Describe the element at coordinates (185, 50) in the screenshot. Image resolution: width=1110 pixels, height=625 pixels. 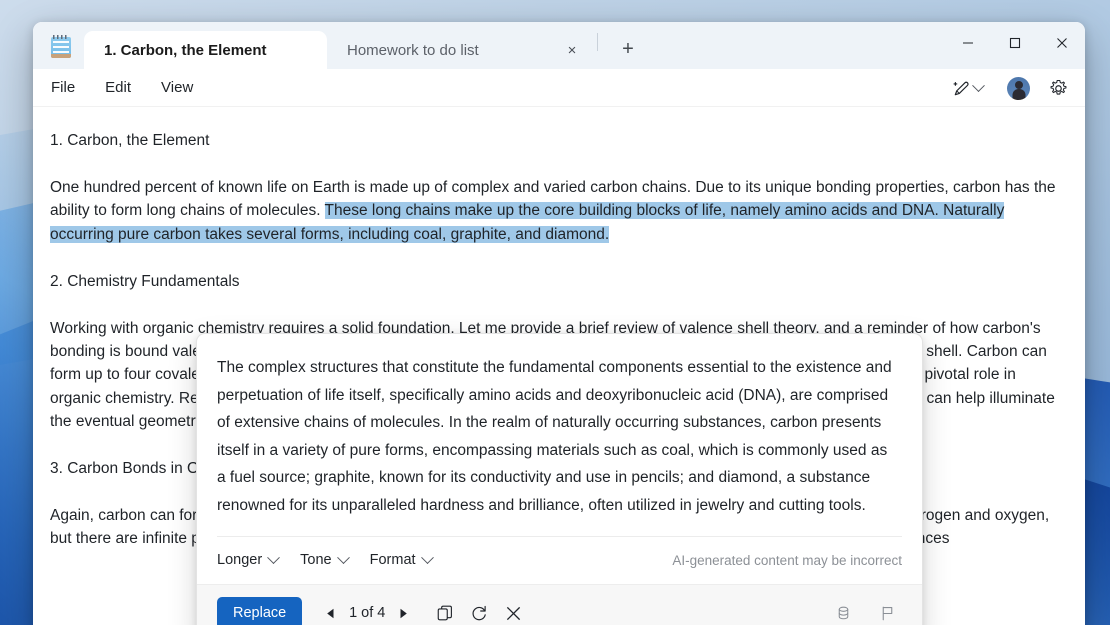
I see `tab-label: 1. Carbon, the Element` at that location.